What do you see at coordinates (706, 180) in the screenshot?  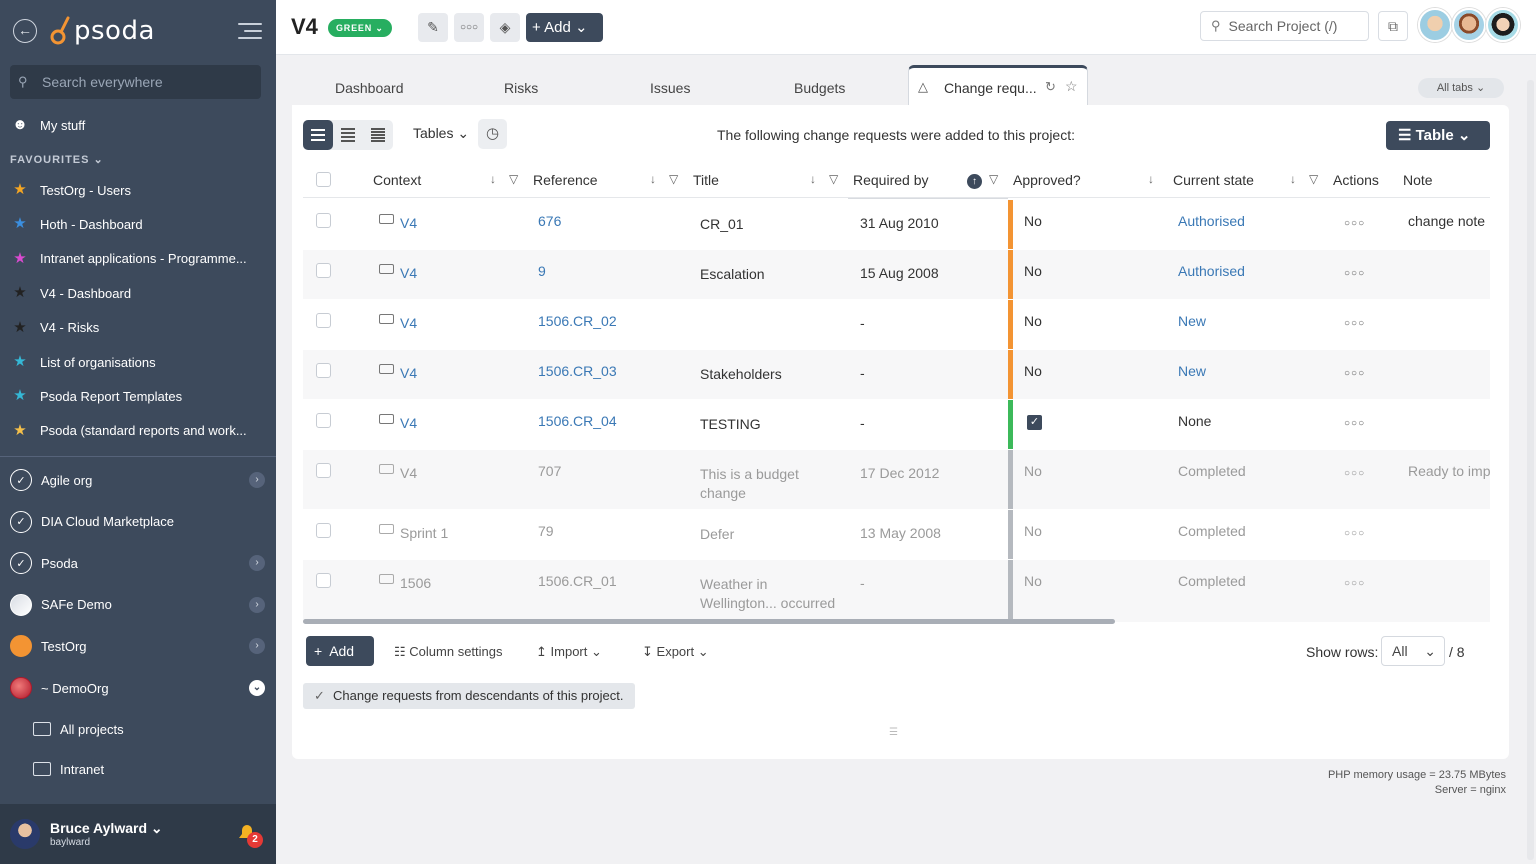 I see `column-header-title: Title` at bounding box center [706, 180].